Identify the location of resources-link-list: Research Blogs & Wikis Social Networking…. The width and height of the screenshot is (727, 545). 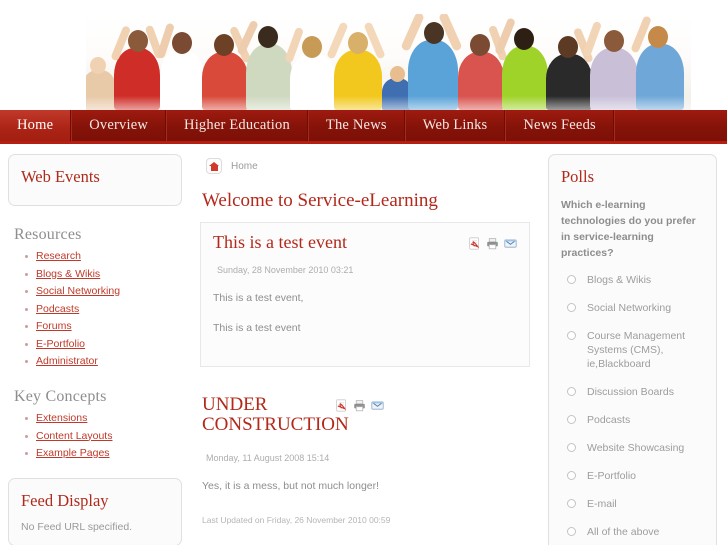
(98, 309).